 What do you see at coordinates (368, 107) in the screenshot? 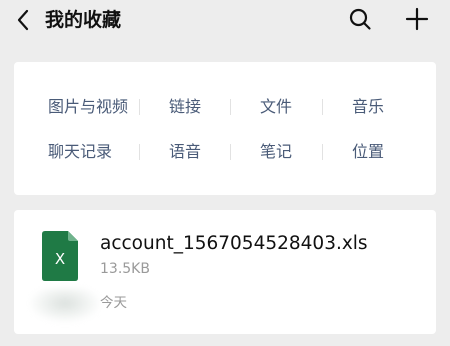
I see `category-music: 音乐` at bounding box center [368, 107].